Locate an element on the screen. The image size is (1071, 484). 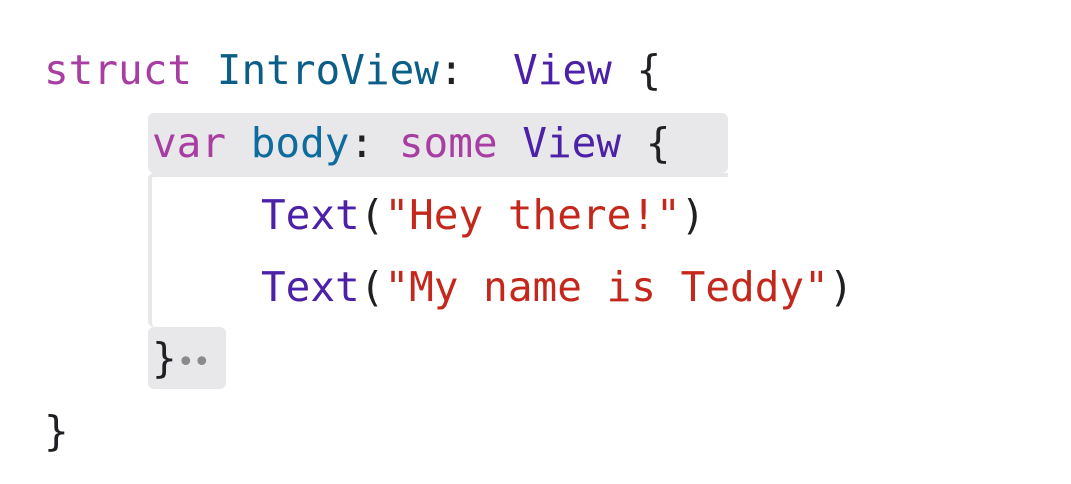
property-name: body is located at coordinates (300, 143).